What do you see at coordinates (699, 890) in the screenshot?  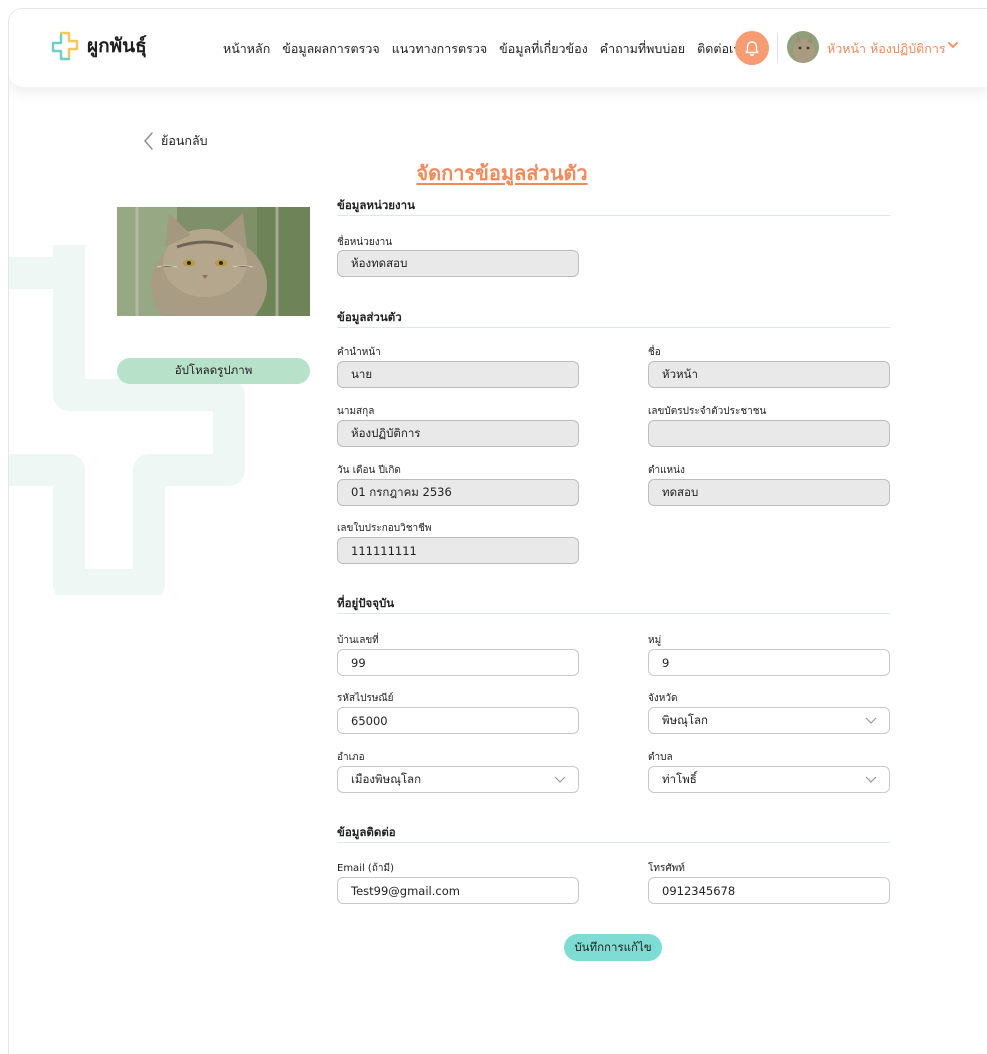 I see `phone-value: 0912345678` at bounding box center [699, 890].